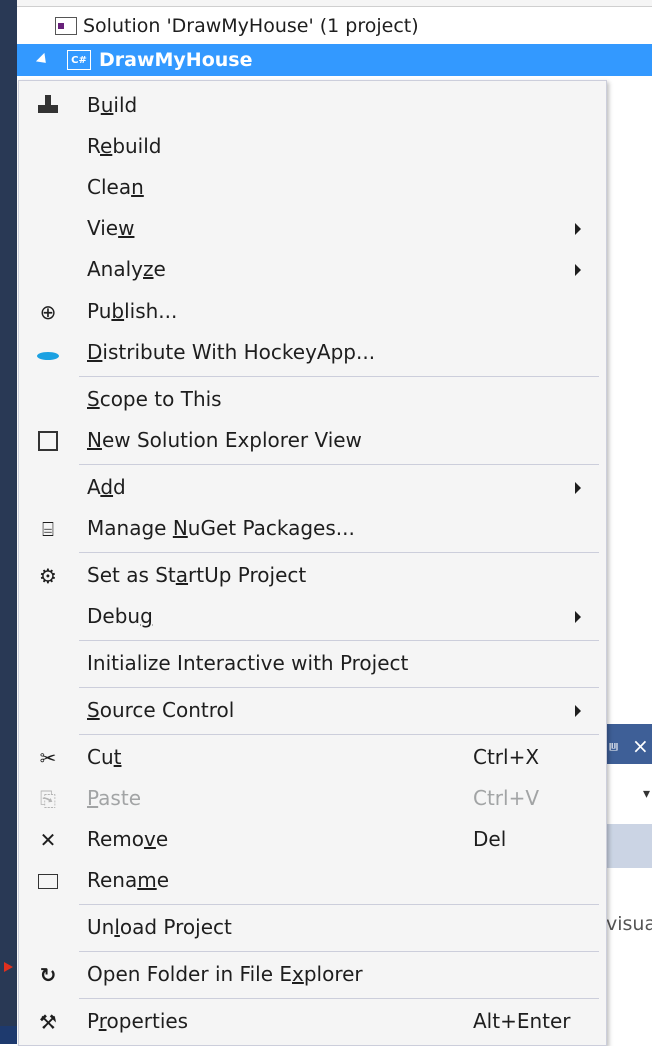  I want to click on menu-item-label: Remove, so click(127, 839).